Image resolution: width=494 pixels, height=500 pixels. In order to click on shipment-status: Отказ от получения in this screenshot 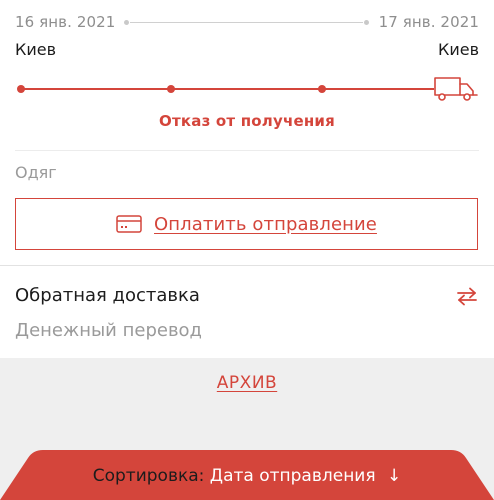, I will do `click(247, 121)`.